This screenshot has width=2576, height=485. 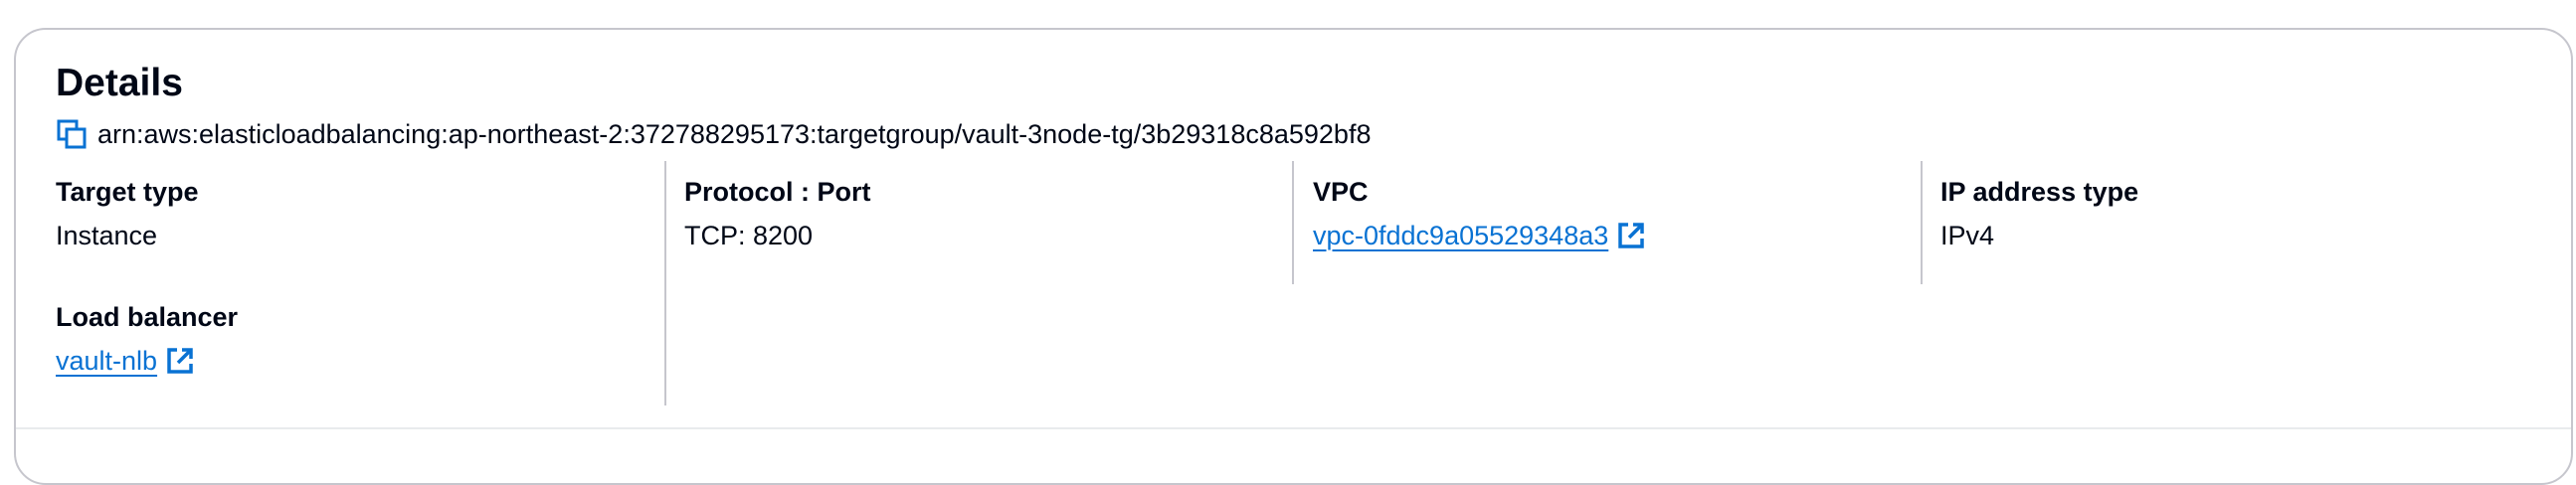 I want to click on protocol-port-value: TCP: 8200, so click(x=749, y=235).